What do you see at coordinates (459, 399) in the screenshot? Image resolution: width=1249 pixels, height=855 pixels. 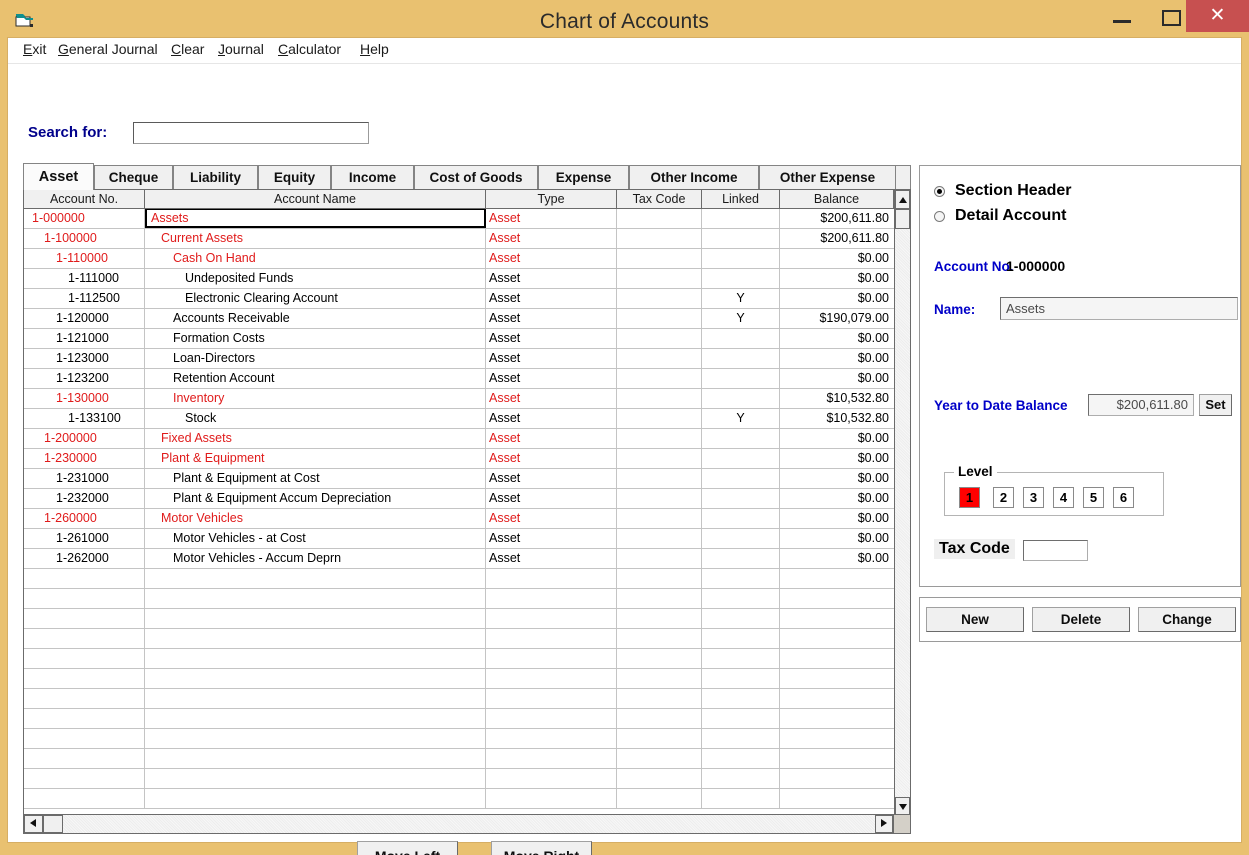 I see `table-row: 1-130000 Inventory Asset $10,532.80` at bounding box center [459, 399].